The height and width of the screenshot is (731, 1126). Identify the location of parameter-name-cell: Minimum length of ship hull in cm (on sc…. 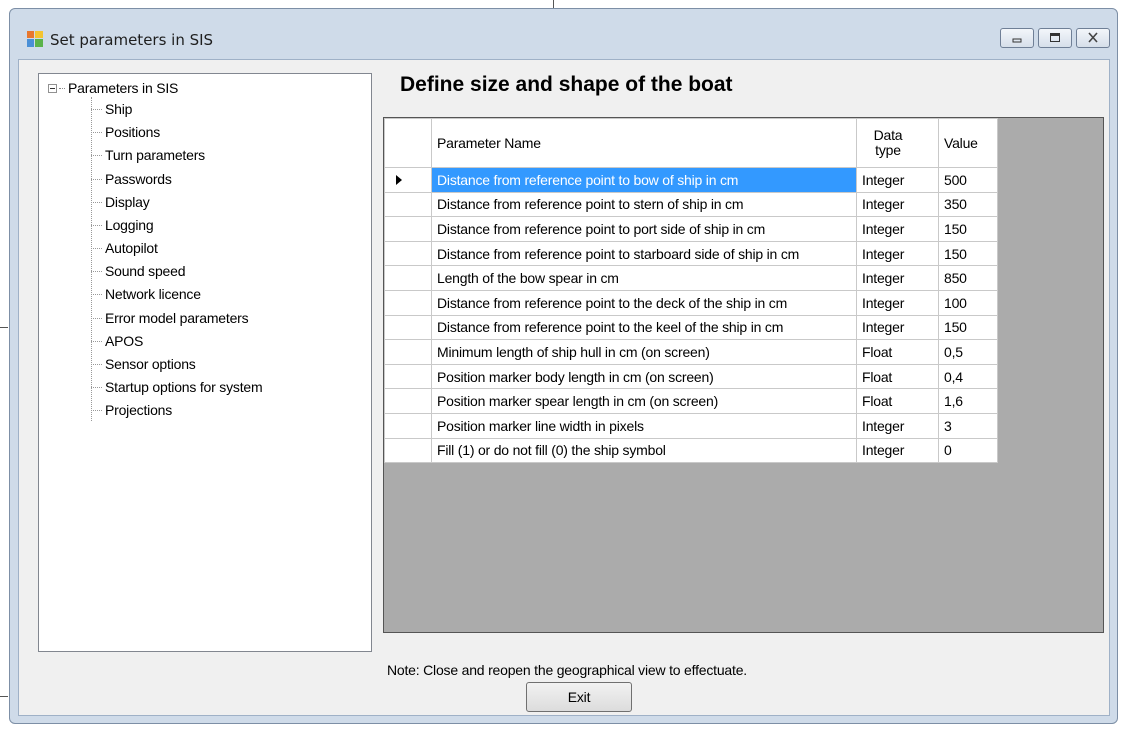
(644, 352).